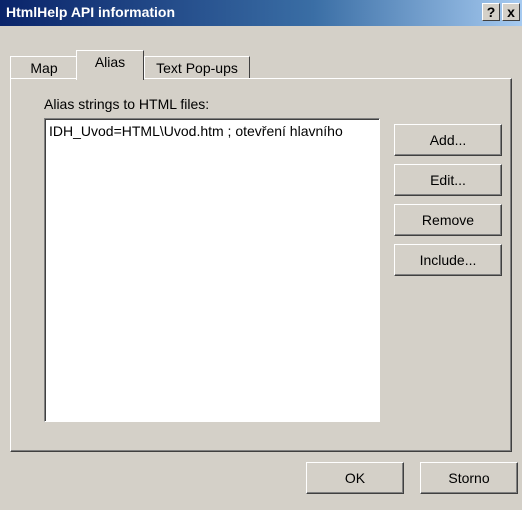 The height and width of the screenshot is (510, 522). Describe the element at coordinates (448, 220) in the screenshot. I see `remove-button: Remove` at that location.